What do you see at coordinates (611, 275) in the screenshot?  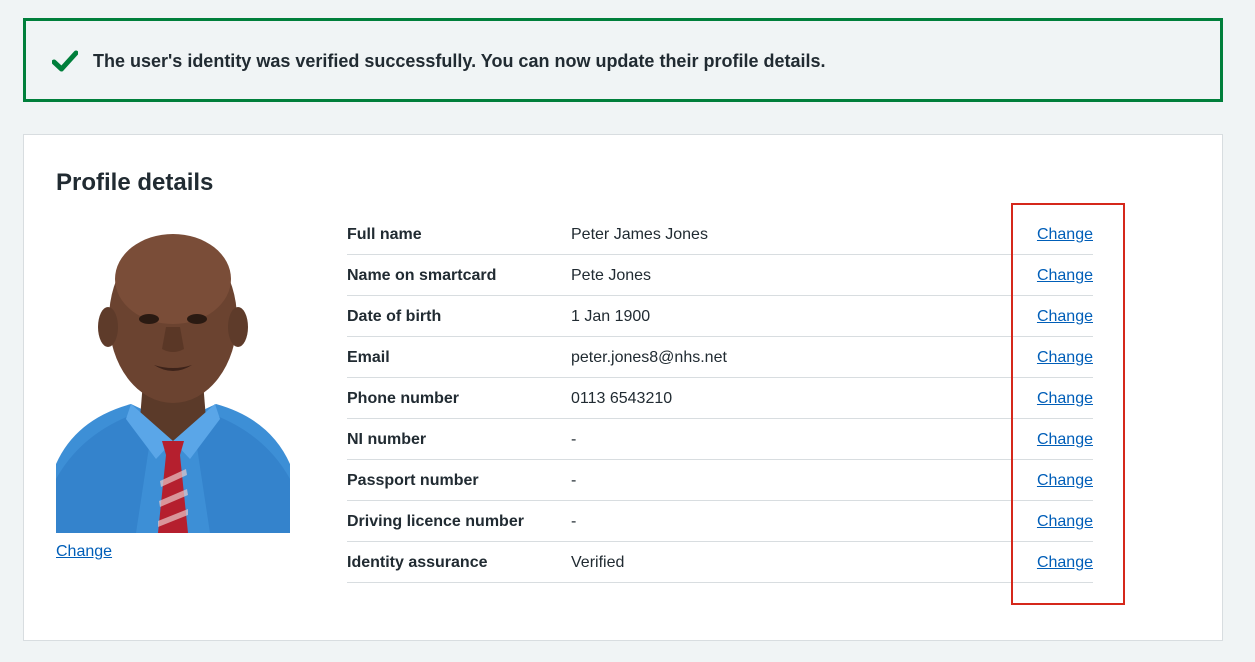 I see `summary-value: Pete Jones` at bounding box center [611, 275].